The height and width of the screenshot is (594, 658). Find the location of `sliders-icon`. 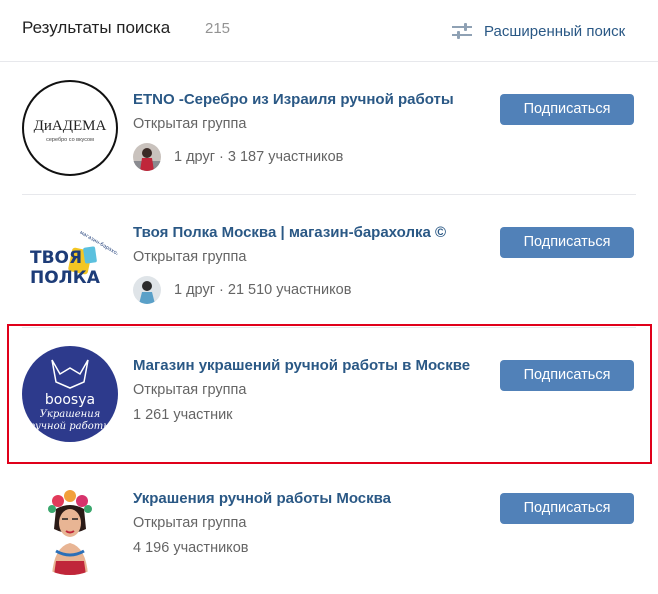

sliders-icon is located at coordinates (462, 31).